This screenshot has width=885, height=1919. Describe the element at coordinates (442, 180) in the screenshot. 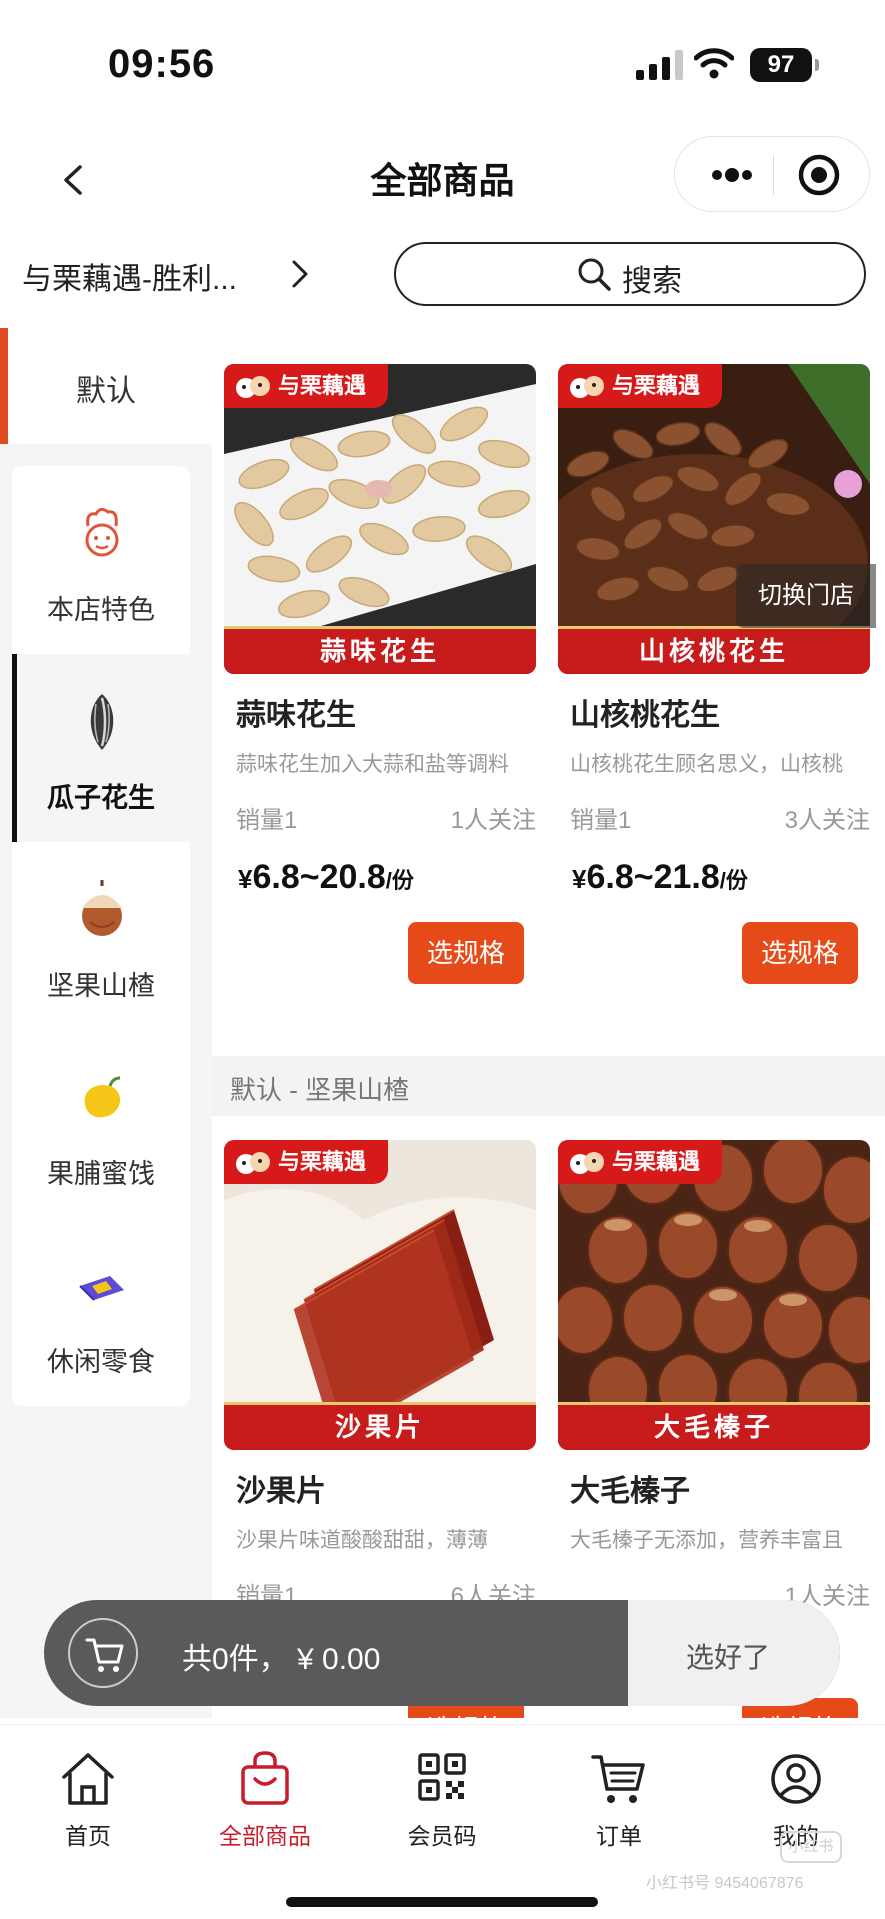

I see `nav-bar: 全部商品` at that location.